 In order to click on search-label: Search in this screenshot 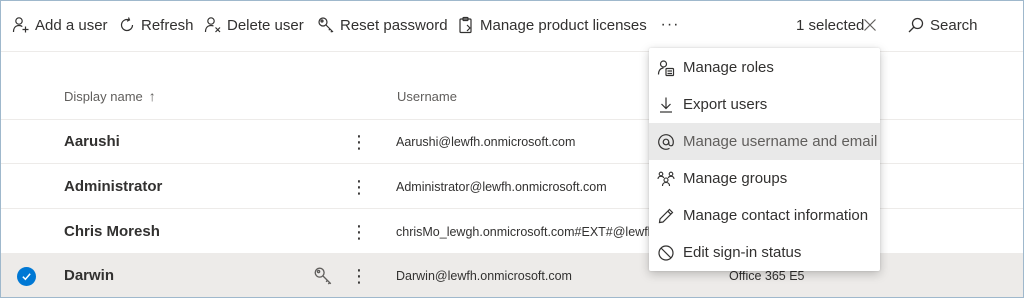, I will do `click(954, 25)`.